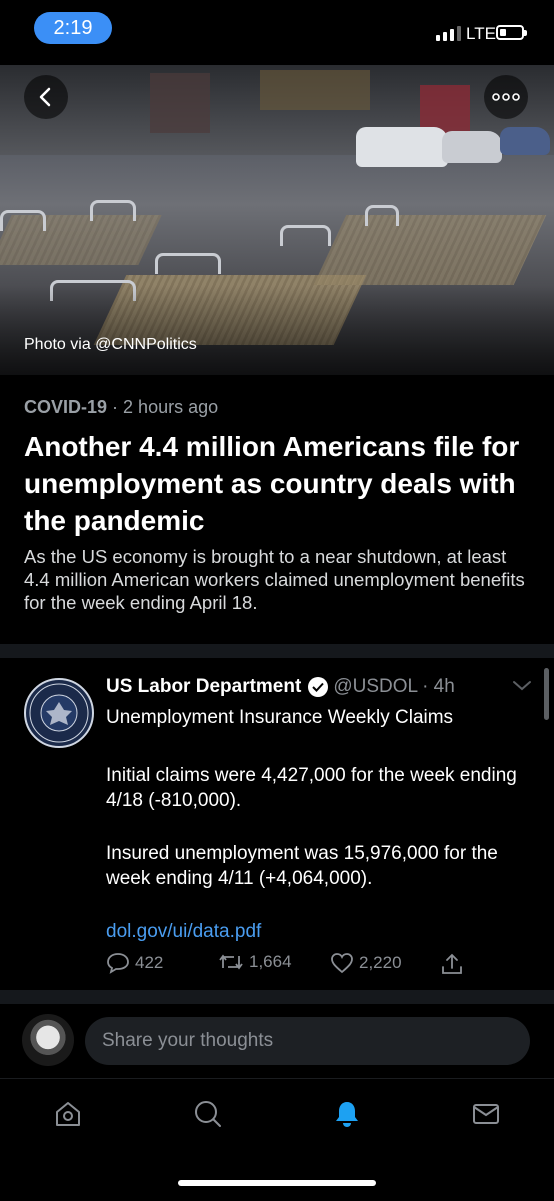 Image resolution: width=554 pixels, height=1201 pixels. What do you see at coordinates (65, 407) in the screenshot?
I see `category-label: COVID-19` at bounding box center [65, 407].